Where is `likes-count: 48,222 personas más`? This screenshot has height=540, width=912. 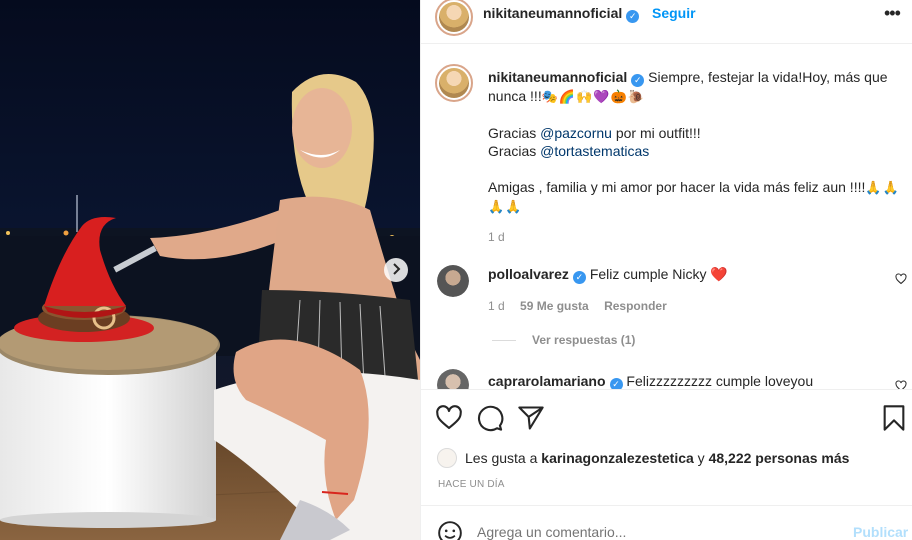 likes-count: 48,222 personas más is located at coordinates (779, 458).